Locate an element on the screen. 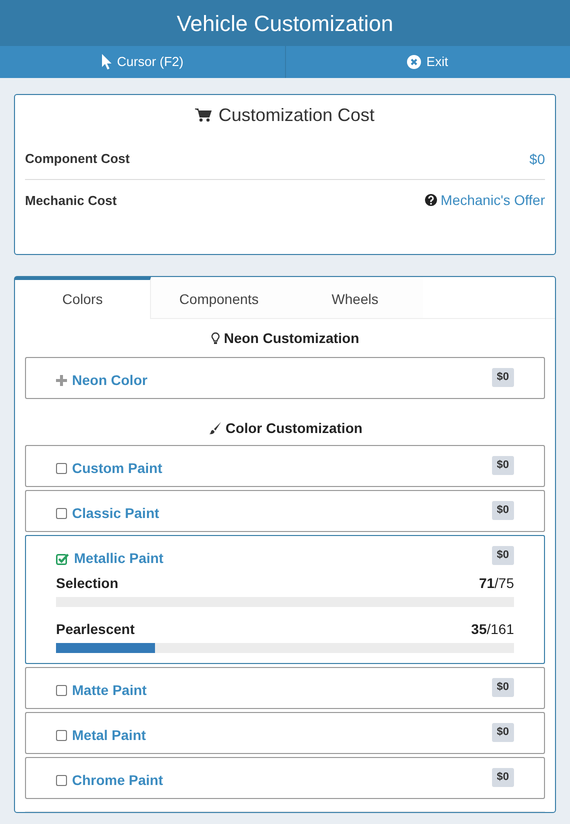  cost-value: $0 is located at coordinates (537, 159).